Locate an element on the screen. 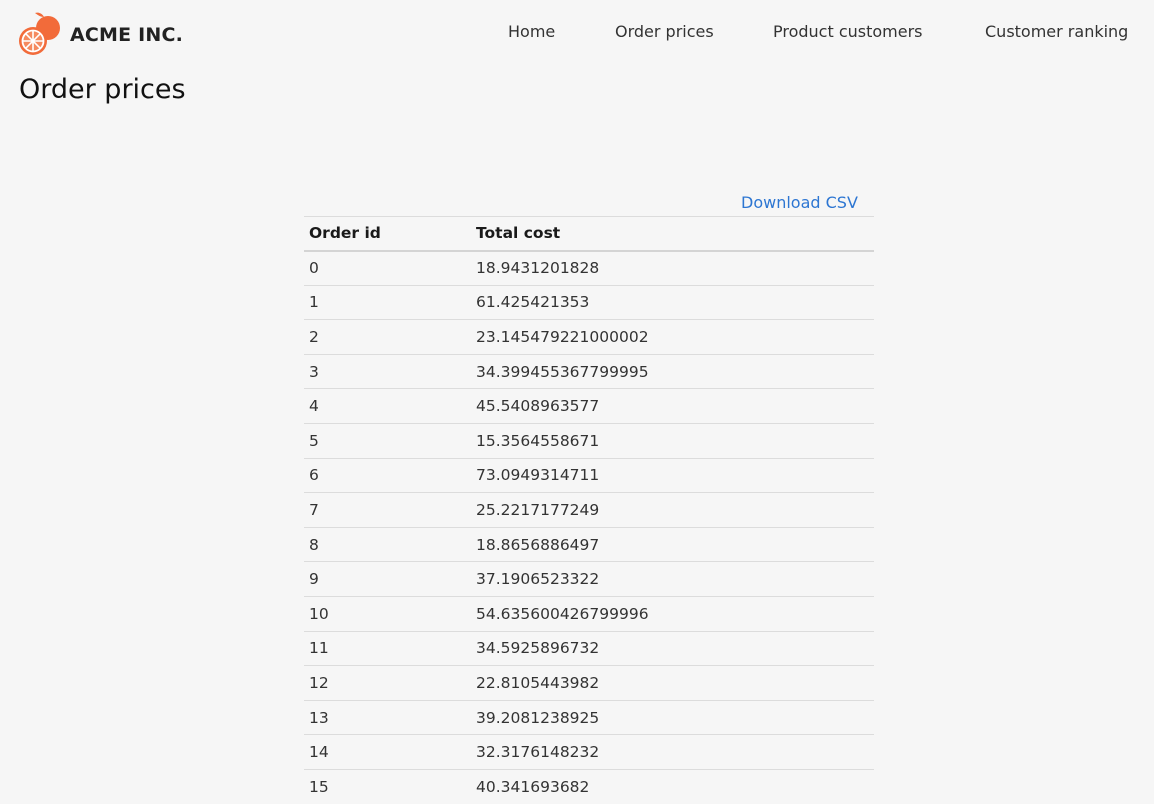 The width and height of the screenshot is (1154, 804). order-id-cell: 4 is located at coordinates (387, 406).